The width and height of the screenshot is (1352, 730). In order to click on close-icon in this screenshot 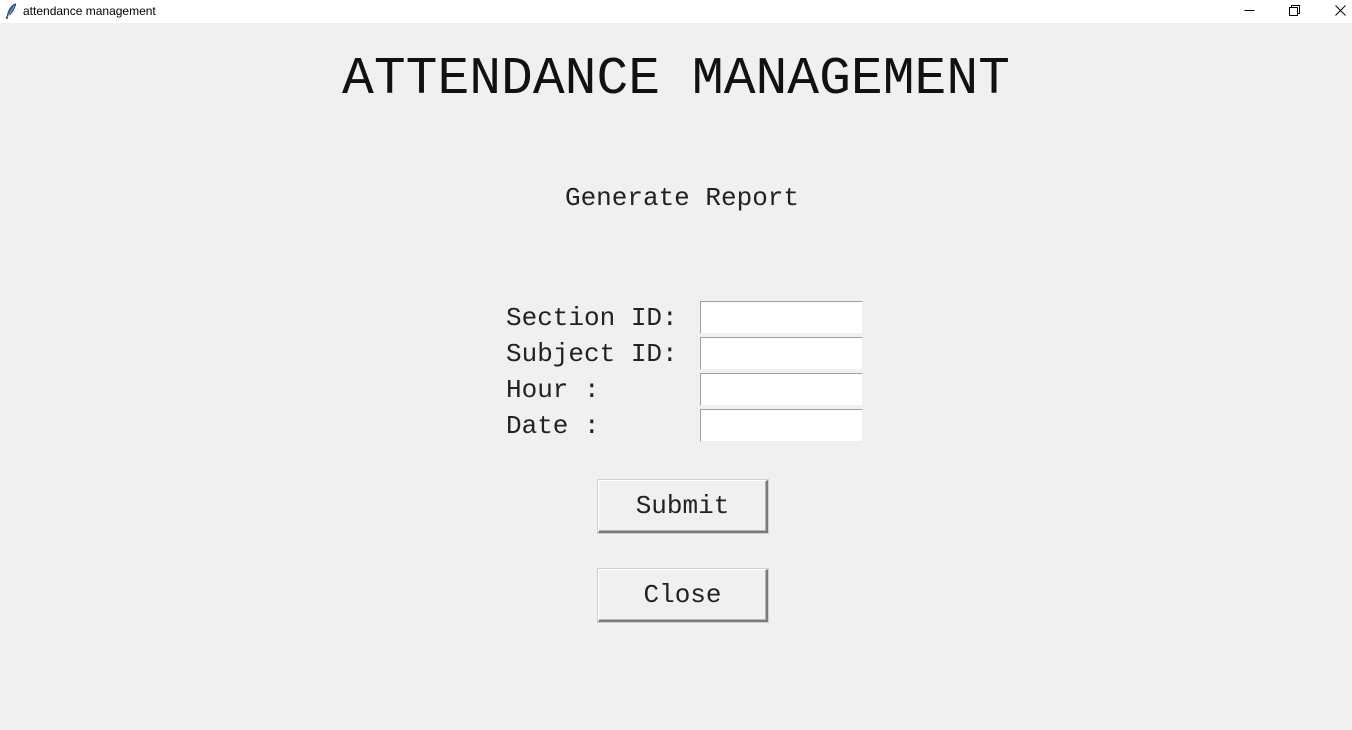, I will do `click(1340, 11)`.